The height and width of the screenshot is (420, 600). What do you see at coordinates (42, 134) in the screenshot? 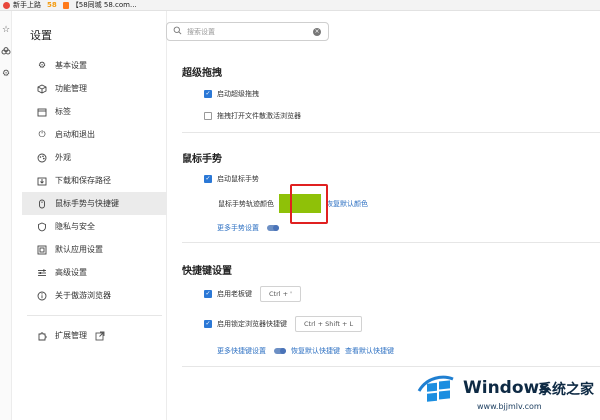
I see `power-icon: ⏻` at bounding box center [42, 134].